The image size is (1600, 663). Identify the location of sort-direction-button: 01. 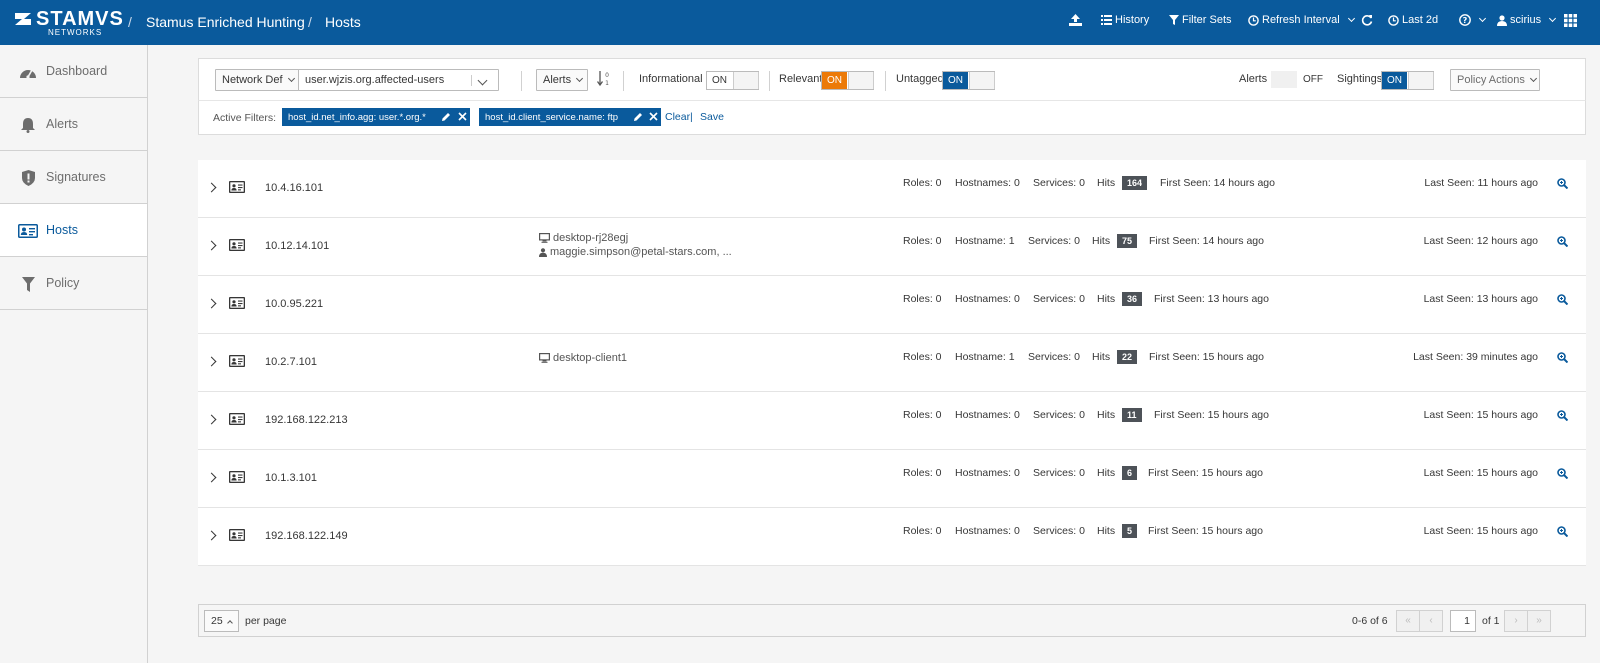
(603, 79).